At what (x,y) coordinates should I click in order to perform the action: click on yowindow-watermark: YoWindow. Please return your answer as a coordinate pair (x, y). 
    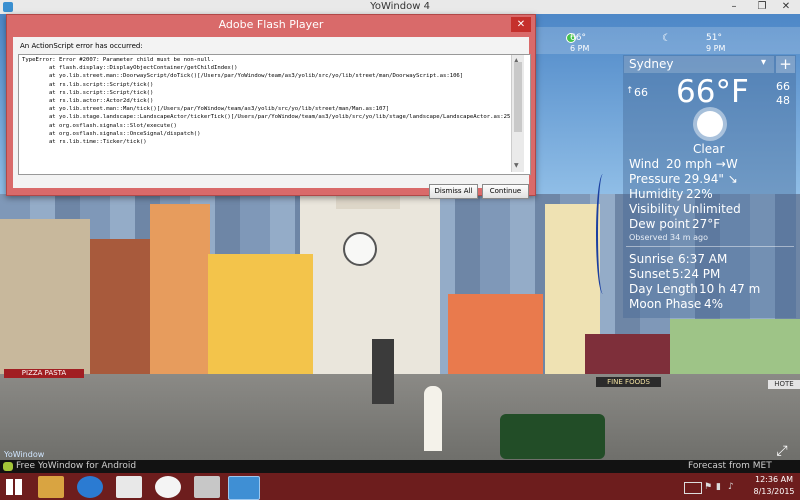
    Looking at the image, I should click on (24, 454).